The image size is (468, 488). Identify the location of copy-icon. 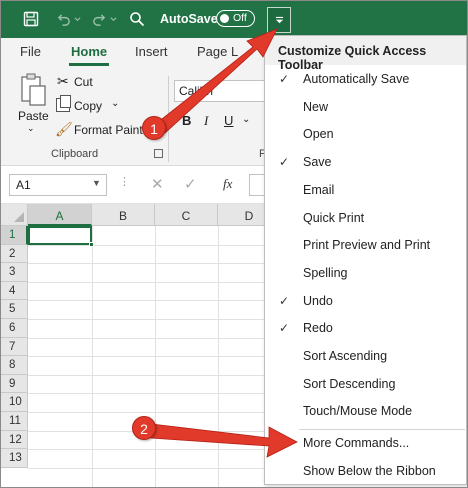
(63, 103).